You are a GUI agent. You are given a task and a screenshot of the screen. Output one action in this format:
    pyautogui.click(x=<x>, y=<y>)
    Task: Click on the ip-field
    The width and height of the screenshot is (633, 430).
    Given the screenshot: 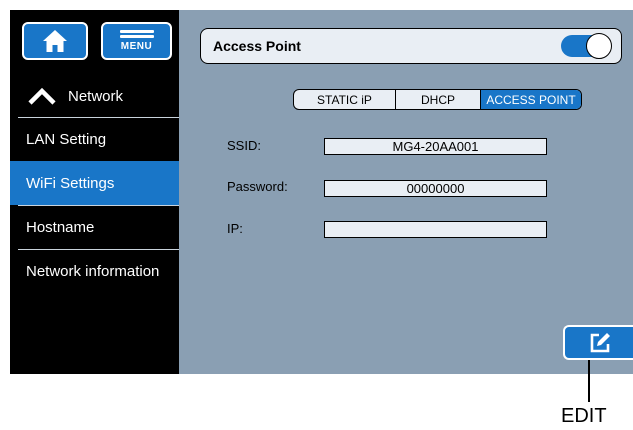 What is the action you would take?
    pyautogui.click(x=435, y=229)
    